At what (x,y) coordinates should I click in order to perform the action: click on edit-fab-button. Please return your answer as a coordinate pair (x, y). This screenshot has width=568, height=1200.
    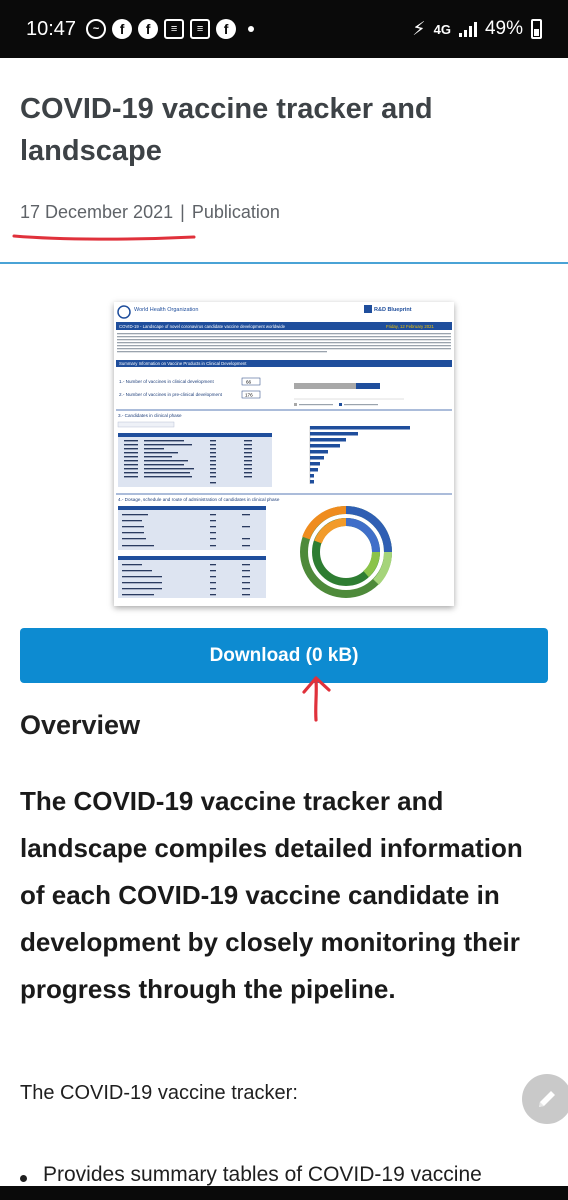
    Looking at the image, I should click on (545, 1099).